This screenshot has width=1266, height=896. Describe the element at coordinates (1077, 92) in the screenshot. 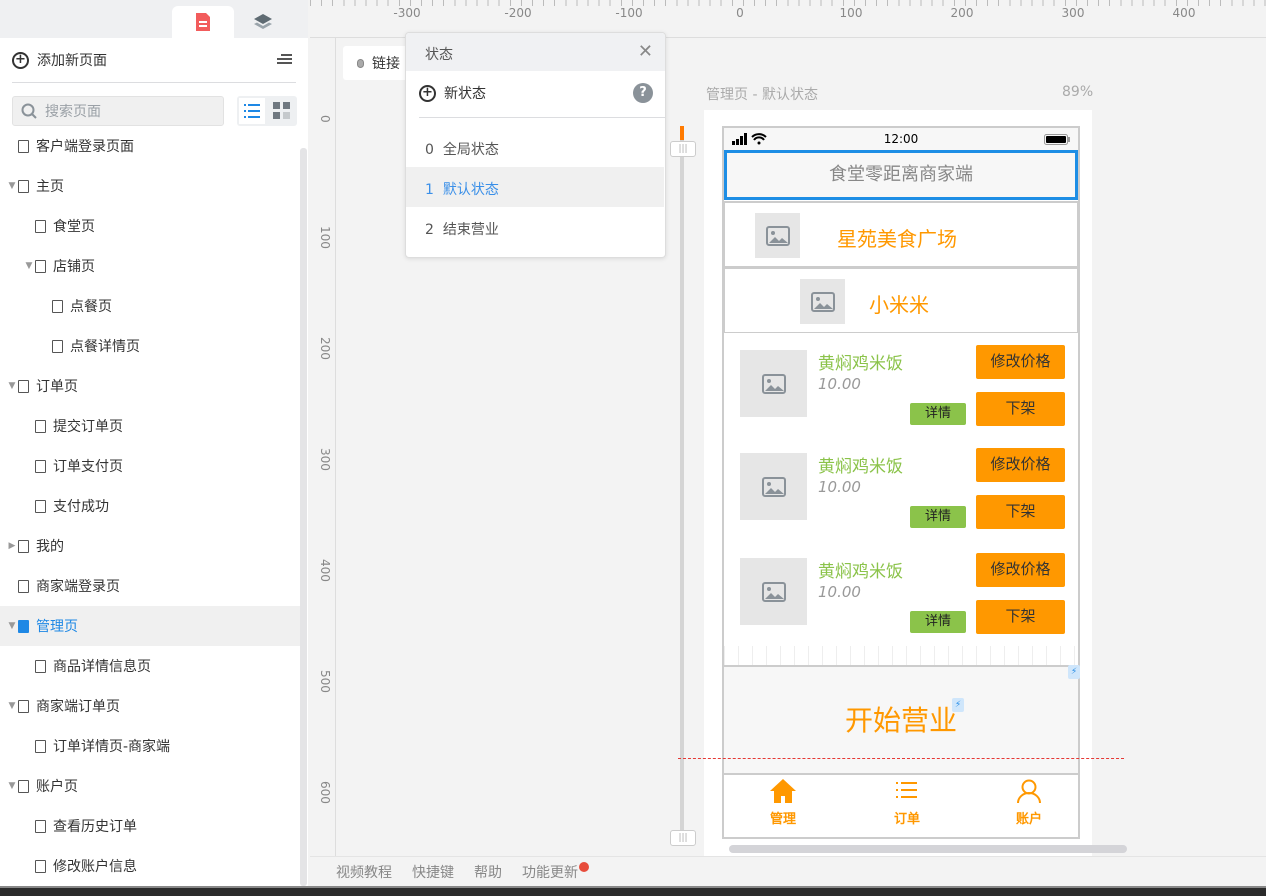

I see `zoom-level: 89%` at that location.